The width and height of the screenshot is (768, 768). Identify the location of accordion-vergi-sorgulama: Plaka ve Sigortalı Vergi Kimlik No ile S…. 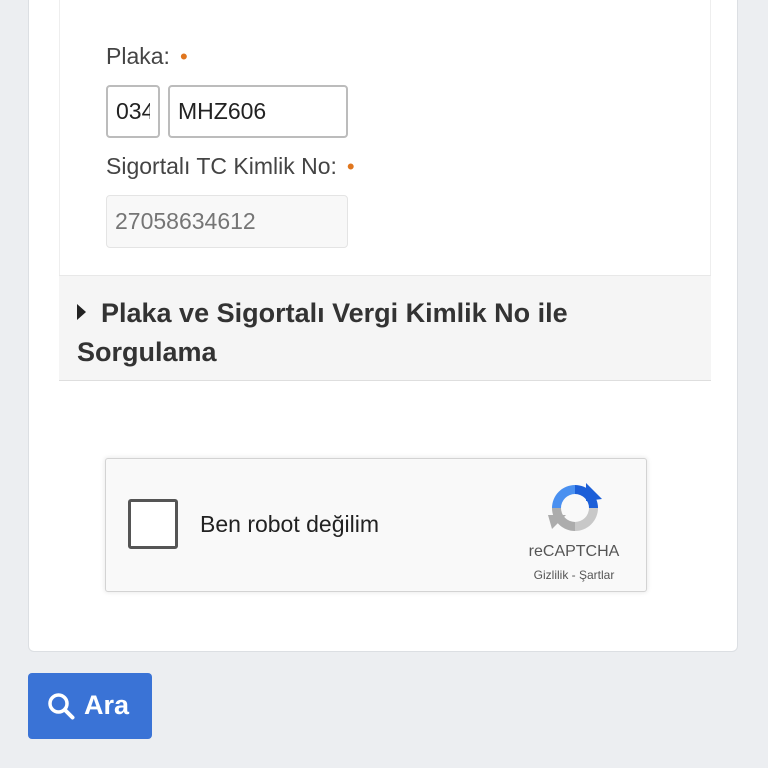
(385, 328).